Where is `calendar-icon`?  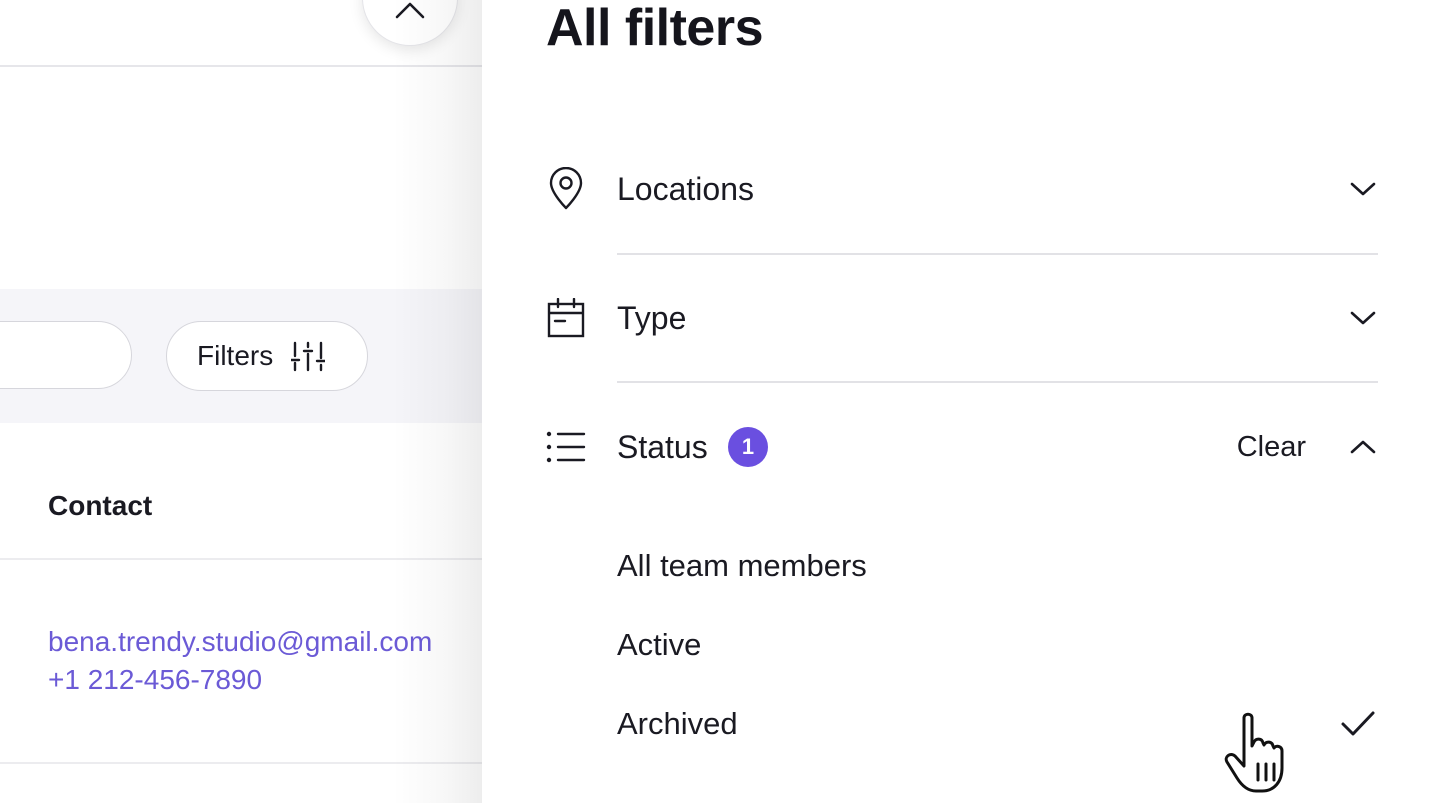
calendar-icon is located at coordinates (566, 318).